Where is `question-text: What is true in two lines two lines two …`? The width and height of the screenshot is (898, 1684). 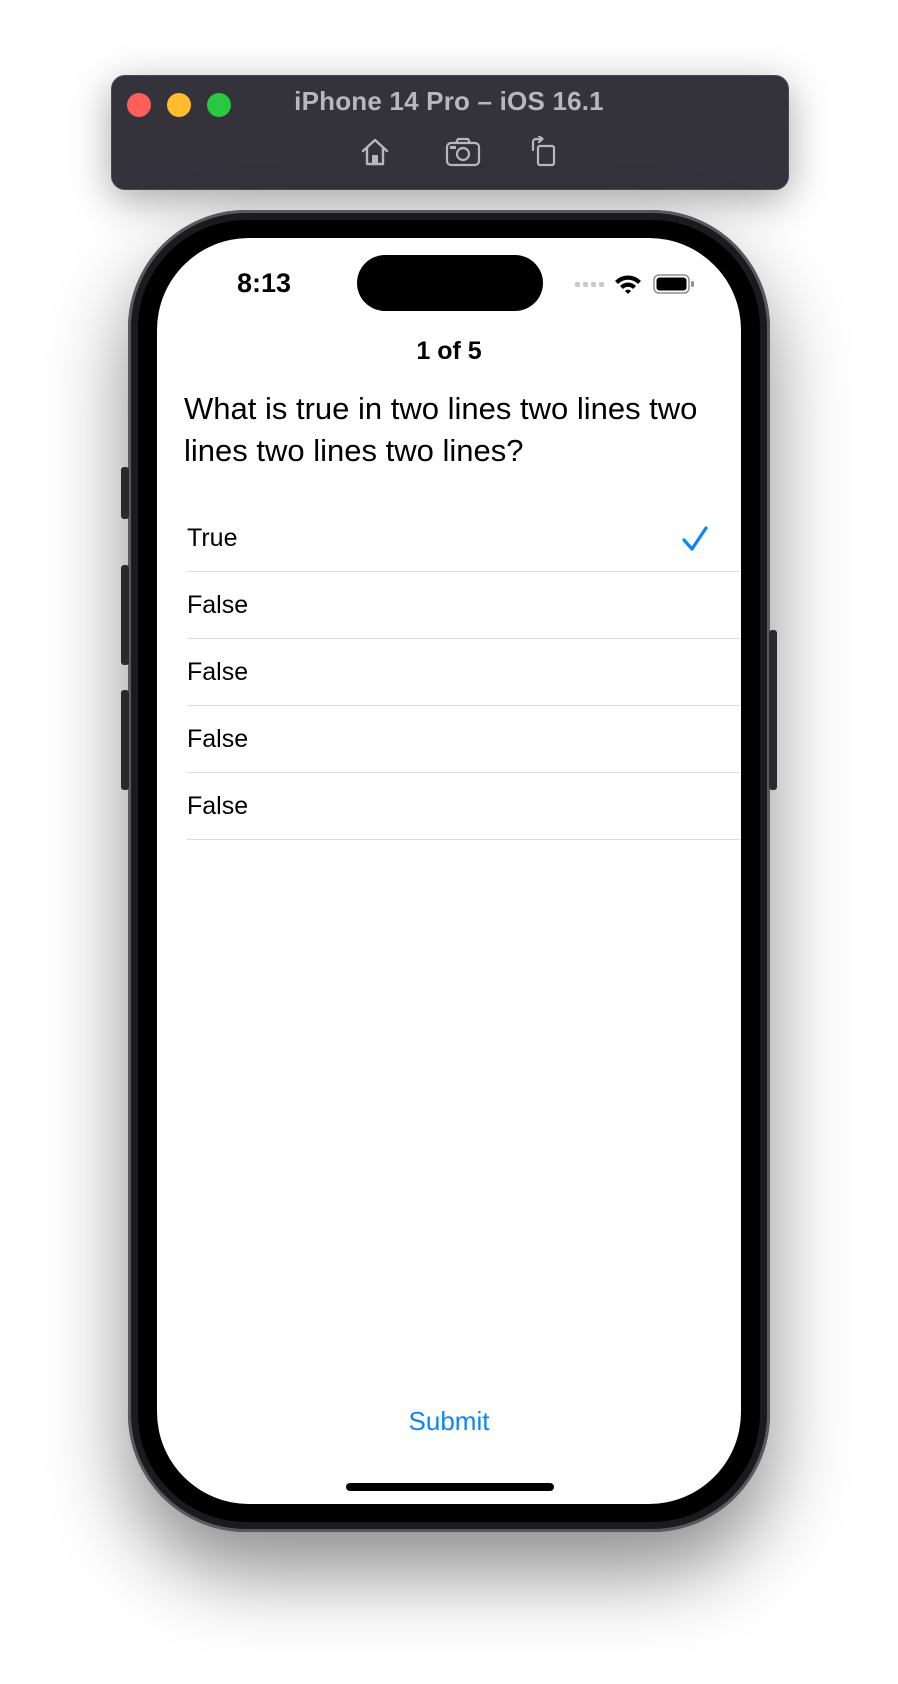 question-text: What is true in two lines two lines two … is located at coordinates (441, 429).